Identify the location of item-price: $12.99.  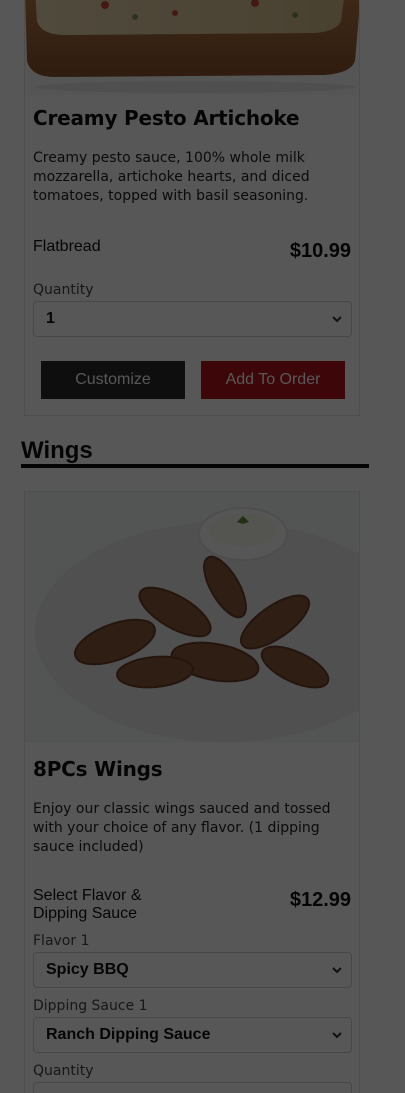
(320, 900).